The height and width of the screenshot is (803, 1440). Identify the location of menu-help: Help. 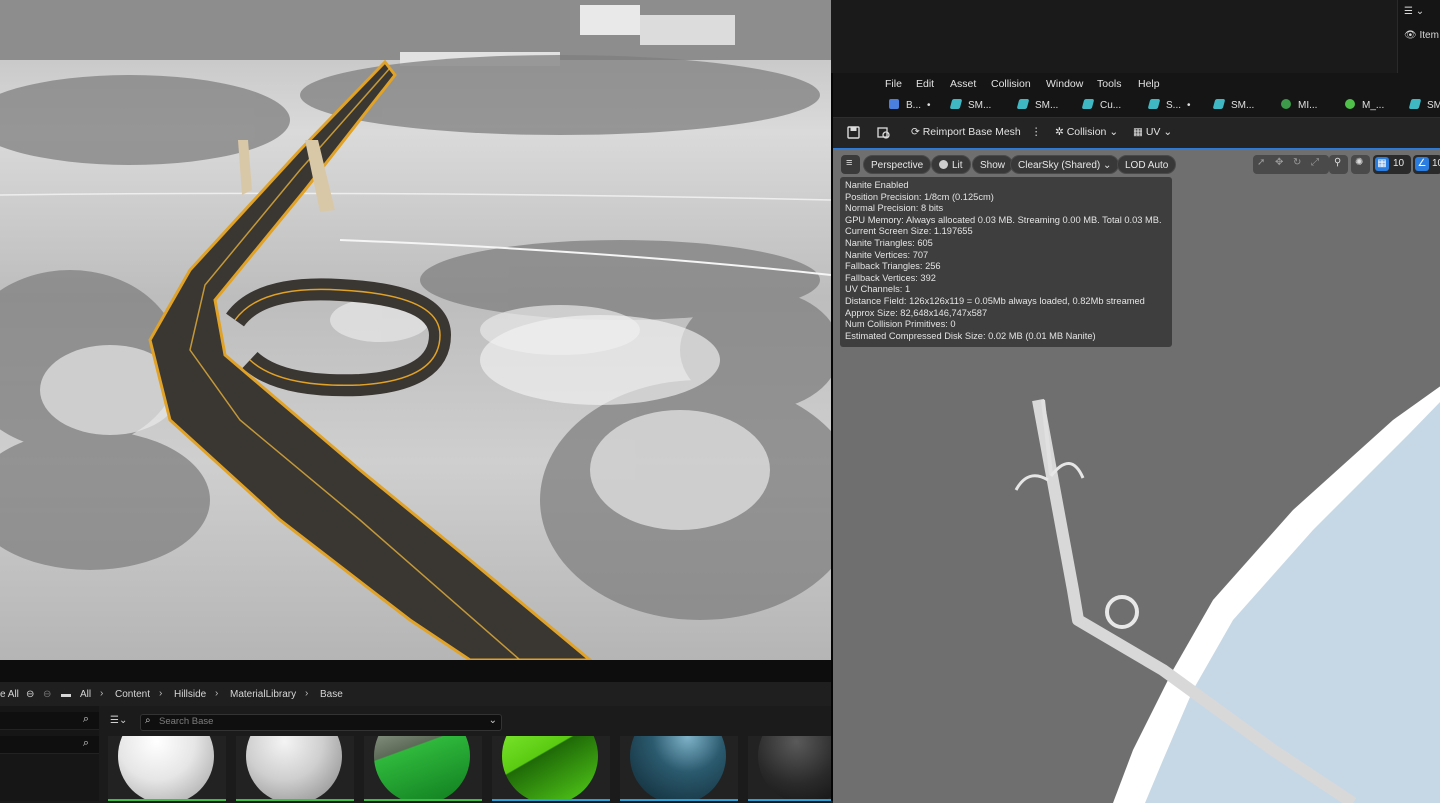
(1149, 84).